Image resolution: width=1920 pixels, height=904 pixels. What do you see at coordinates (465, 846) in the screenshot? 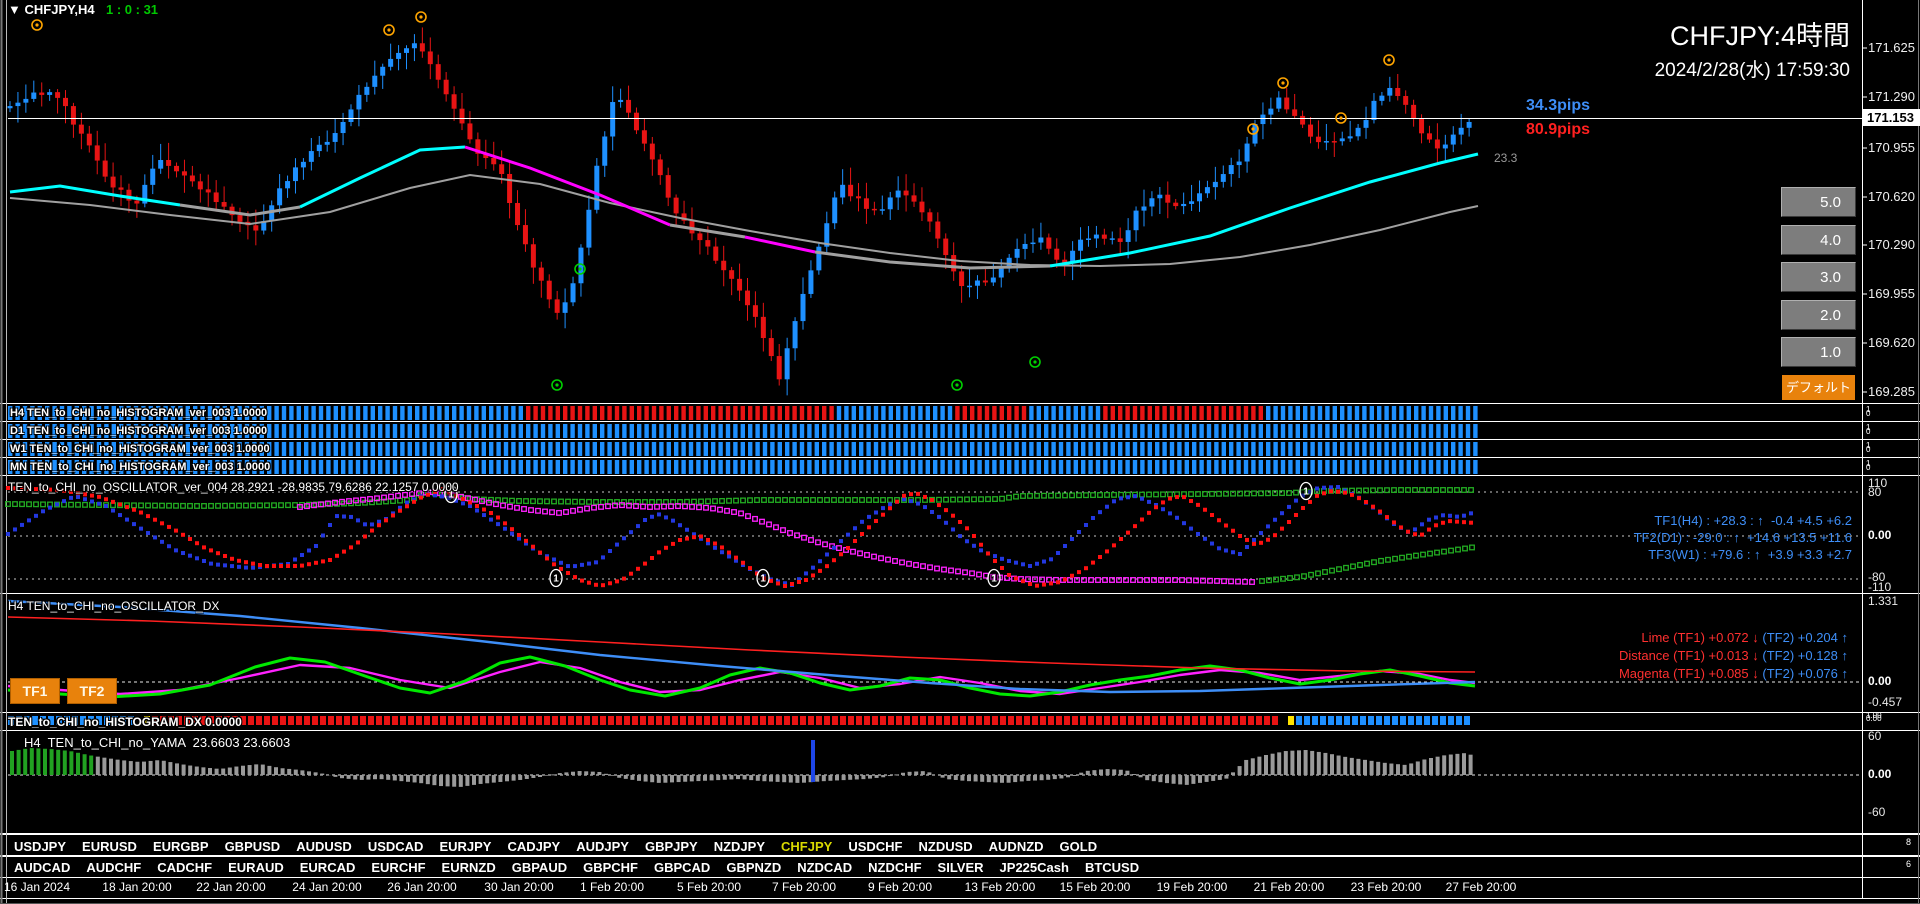
I see `symbol-item-eurjpy: EURJPY` at bounding box center [465, 846].